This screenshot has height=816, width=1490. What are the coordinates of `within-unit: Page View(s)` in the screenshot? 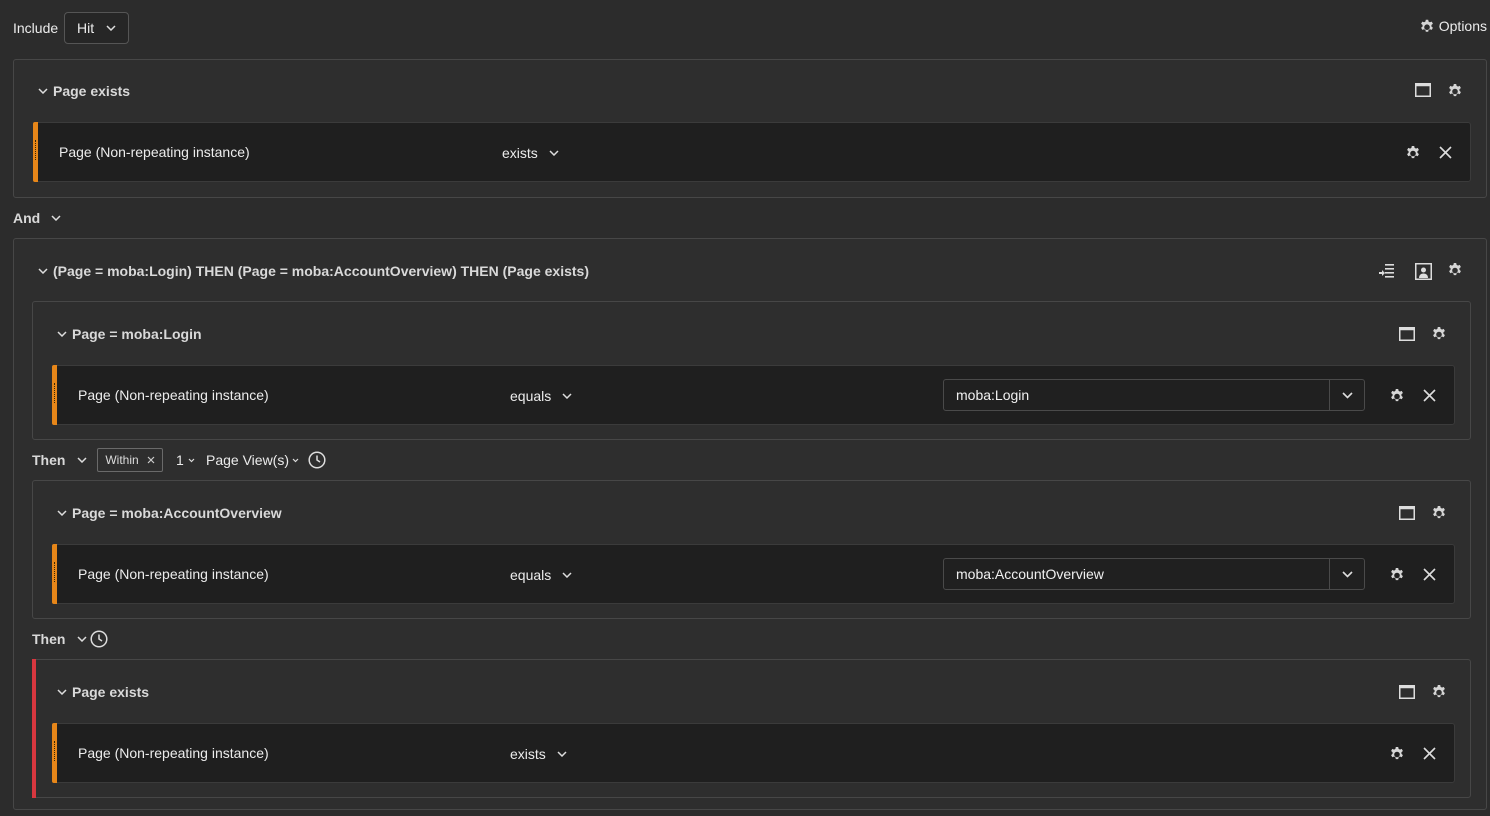 It's located at (248, 460).